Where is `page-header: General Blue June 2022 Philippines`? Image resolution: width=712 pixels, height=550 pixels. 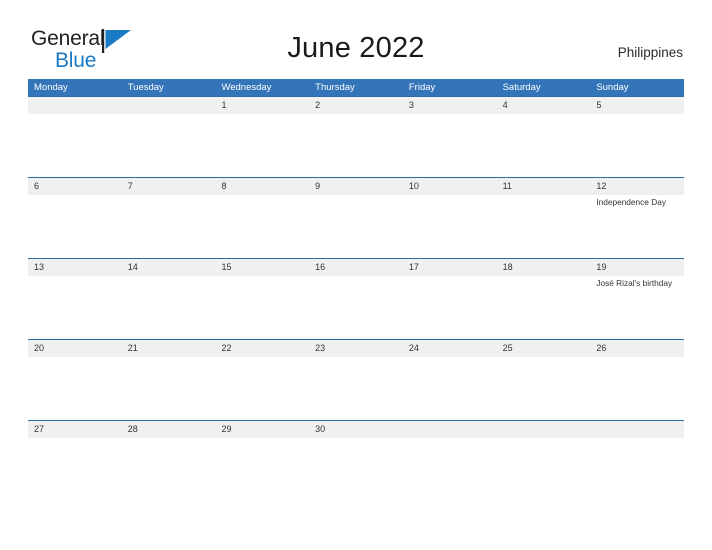
page-header: General Blue June 2022 Philippines is located at coordinates (356, 35).